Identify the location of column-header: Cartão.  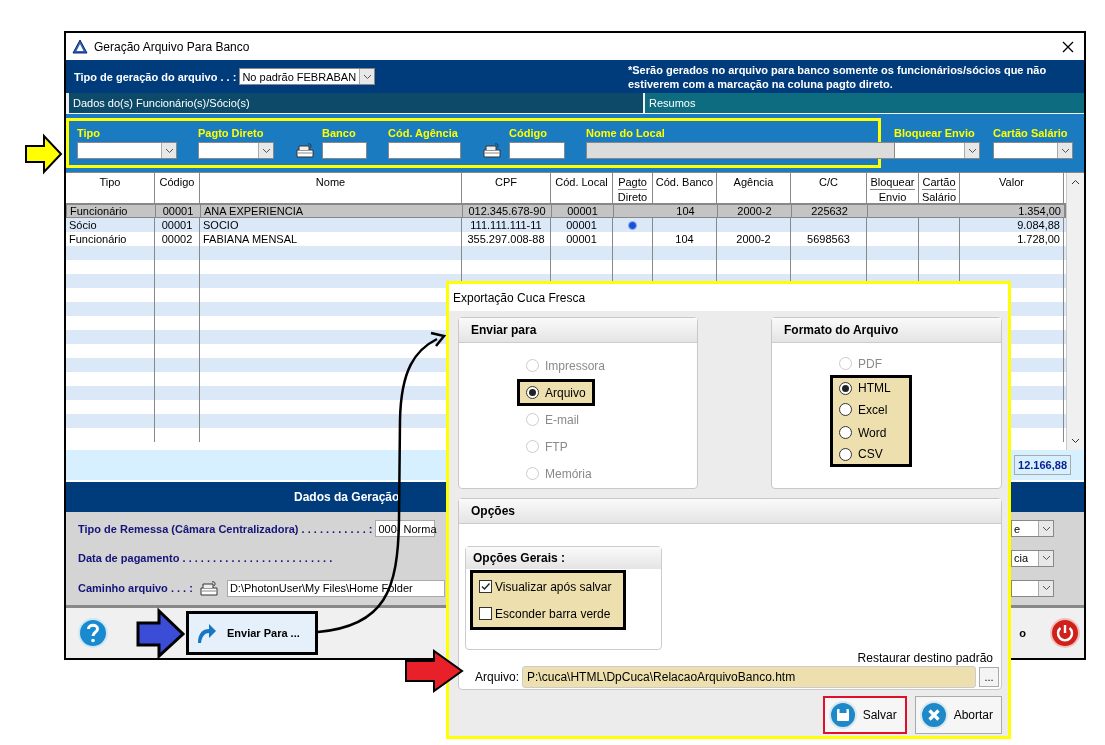
(939, 183).